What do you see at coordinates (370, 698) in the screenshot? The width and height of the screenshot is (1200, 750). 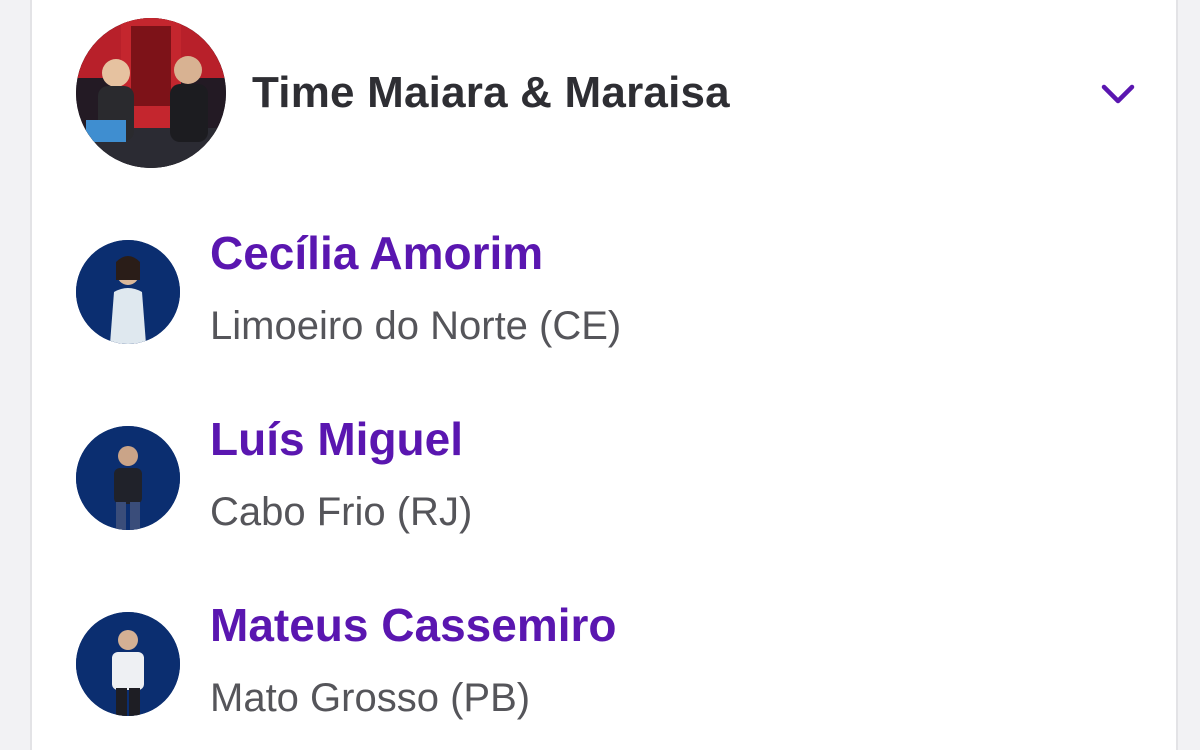 I see `member-location: Mato Grosso (PB)` at bounding box center [370, 698].